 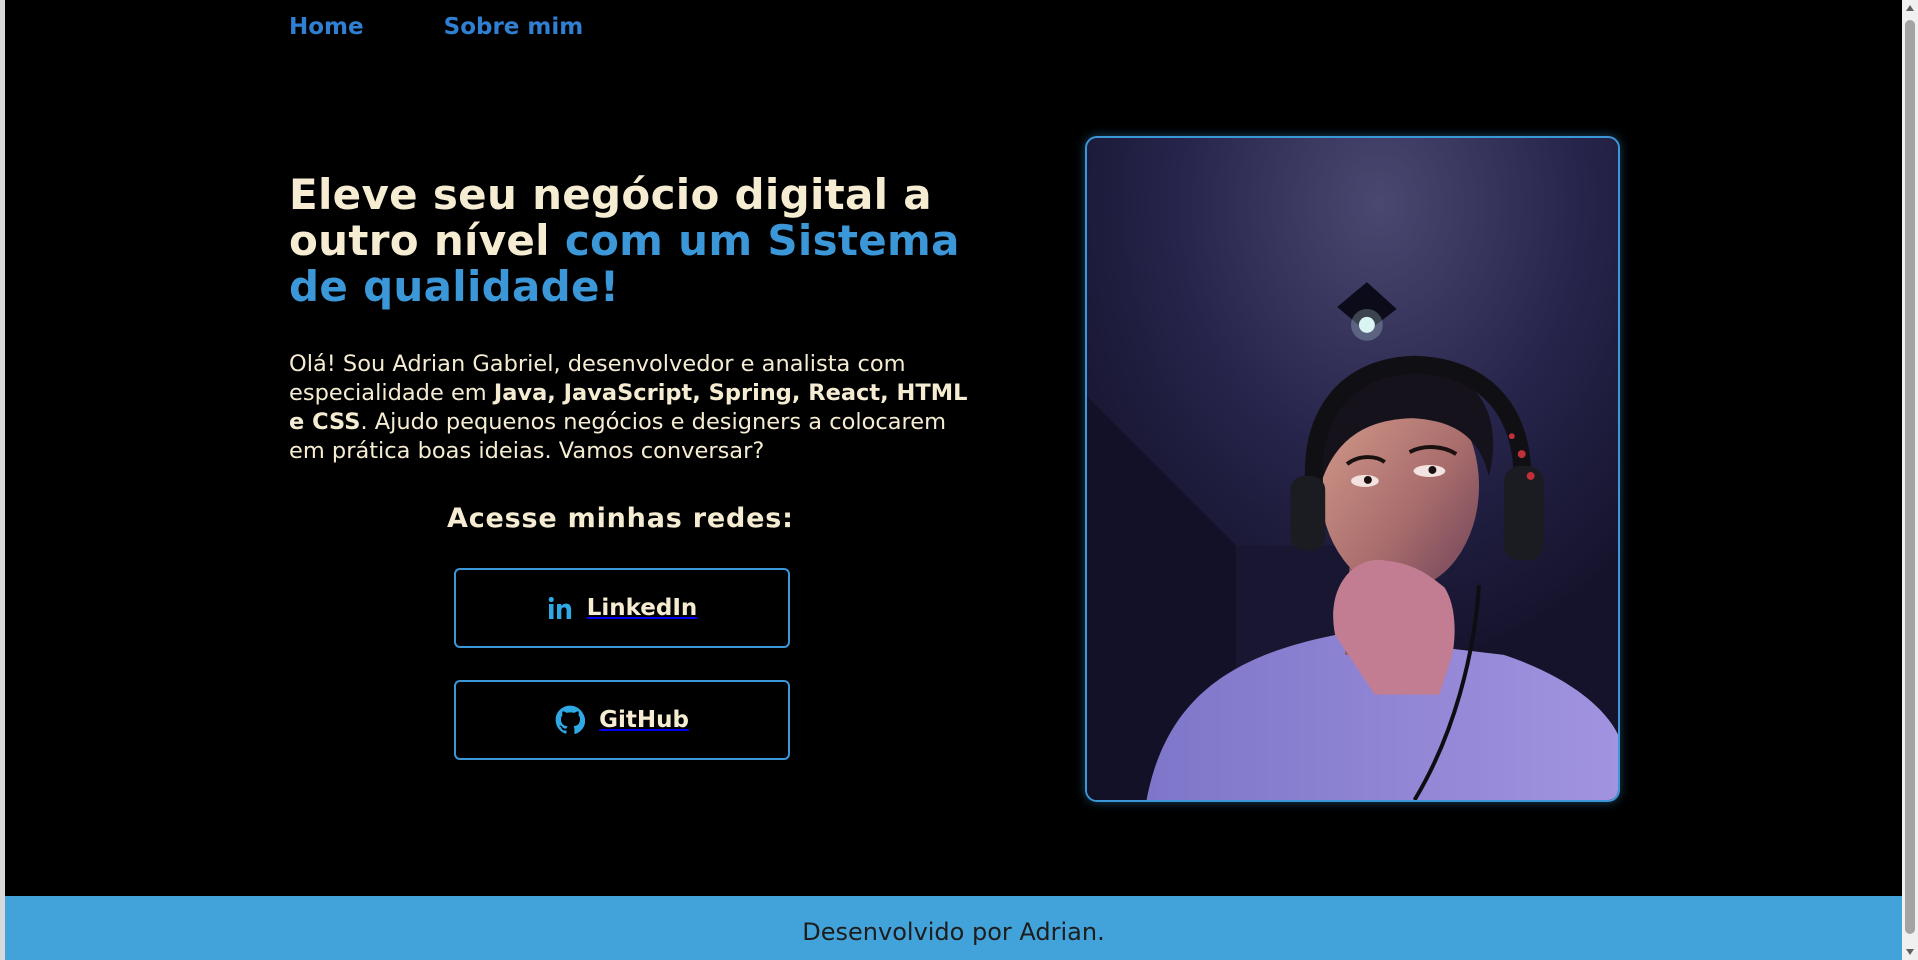 What do you see at coordinates (514, 28) in the screenshot?
I see `nav-link-about: Sobre mim` at bounding box center [514, 28].